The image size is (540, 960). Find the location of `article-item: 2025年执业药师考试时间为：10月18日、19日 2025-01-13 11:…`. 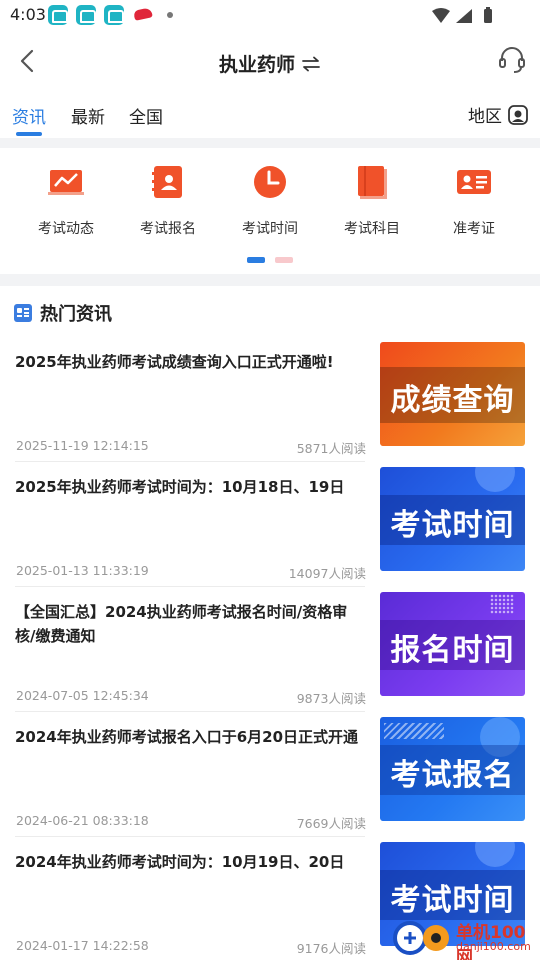

article-item: 2025年执业药师考试时间为：10月18日、19日 2025-01-13 11:… is located at coordinates (270, 533).